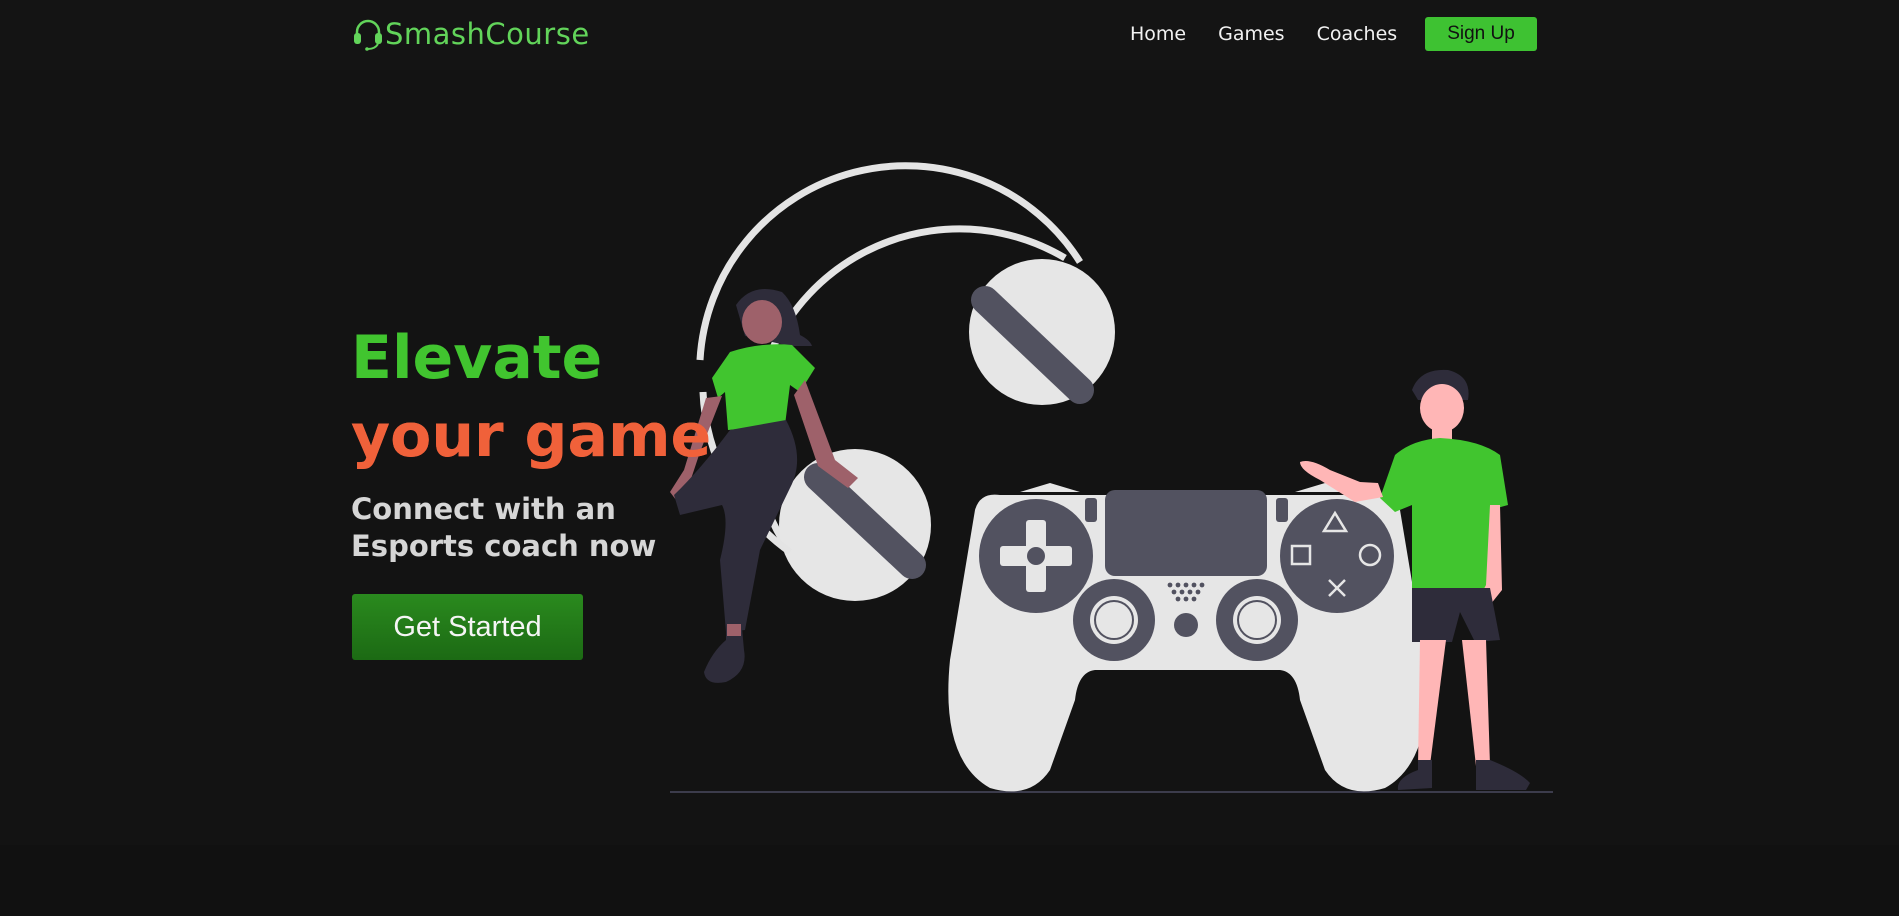 The image size is (1899, 916). What do you see at coordinates (504, 527) in the screenshot?
I see `hero-subtitle: Connect with an Esports coach now` at bounding box center [504, 527].